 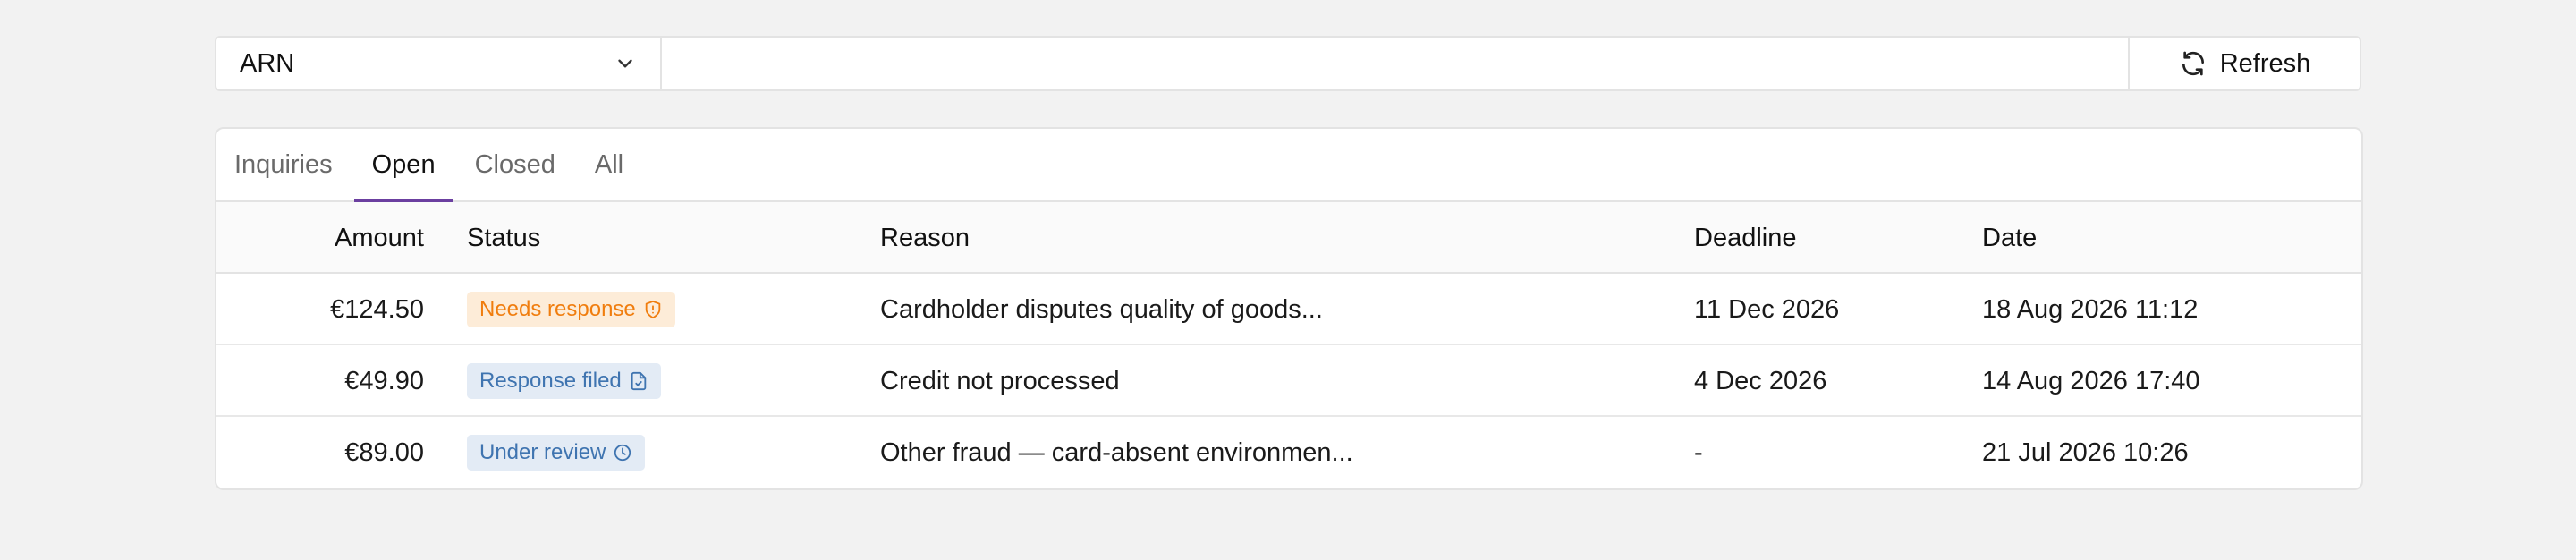 I want to click on tab-open: Open, so click(x=403, y=165).